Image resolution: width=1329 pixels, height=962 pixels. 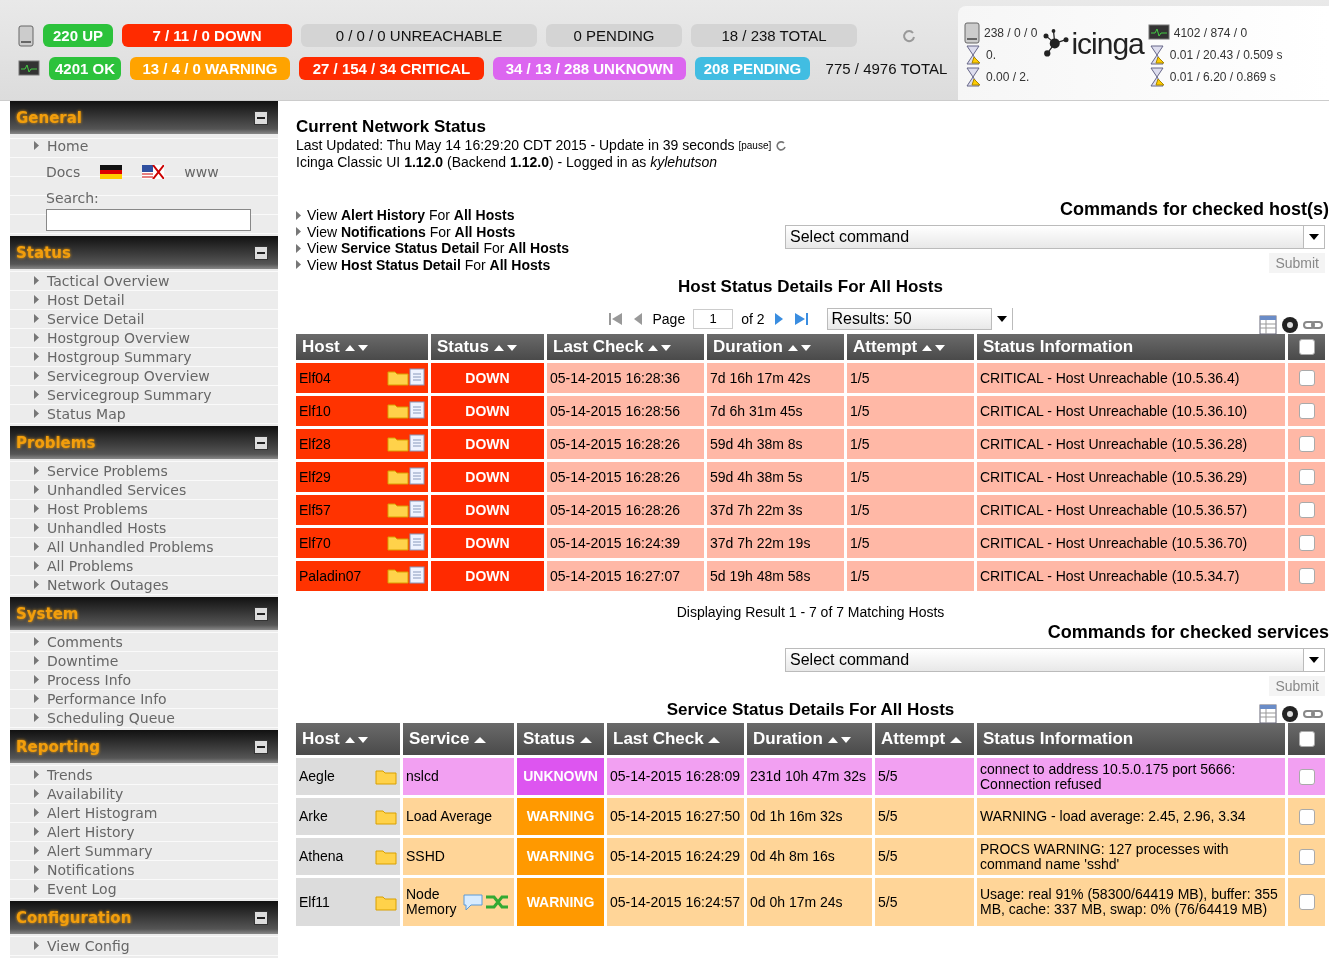 What do you see at coordinates (144, 252) in the screenshot?
I see `sidebar-header: Status` at bounding box center [144, 252].